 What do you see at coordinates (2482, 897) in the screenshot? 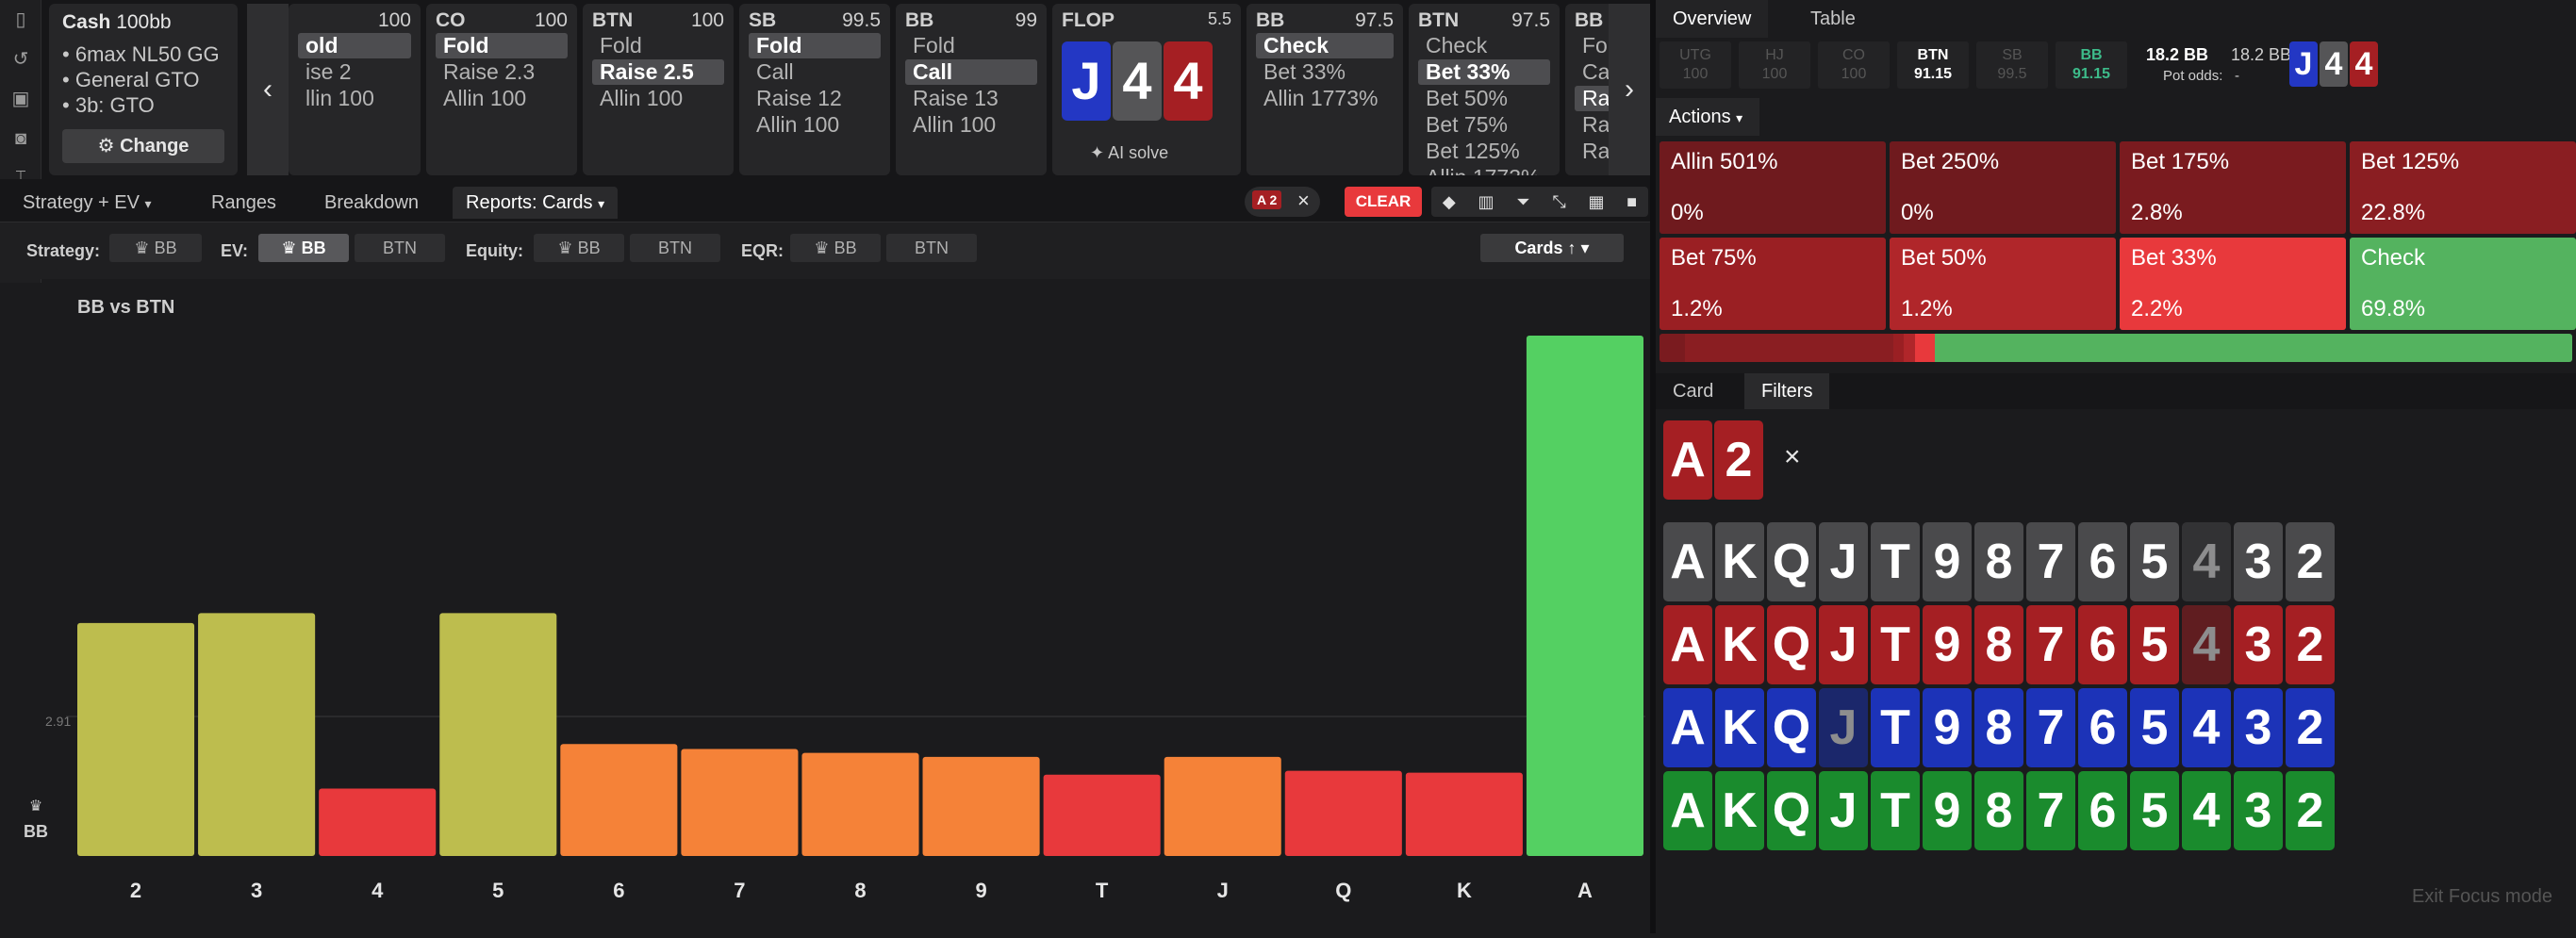
I see `exit-focus-mode-link: Exit Focus mode` at bounding box center [2482, 897].